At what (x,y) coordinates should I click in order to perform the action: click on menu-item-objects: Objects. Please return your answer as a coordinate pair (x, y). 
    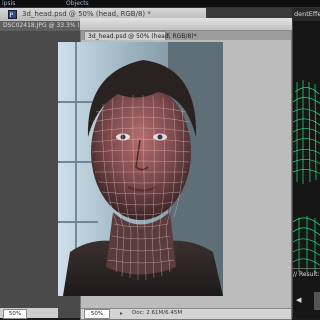
    Looking at the image, I should click on (81, 3).